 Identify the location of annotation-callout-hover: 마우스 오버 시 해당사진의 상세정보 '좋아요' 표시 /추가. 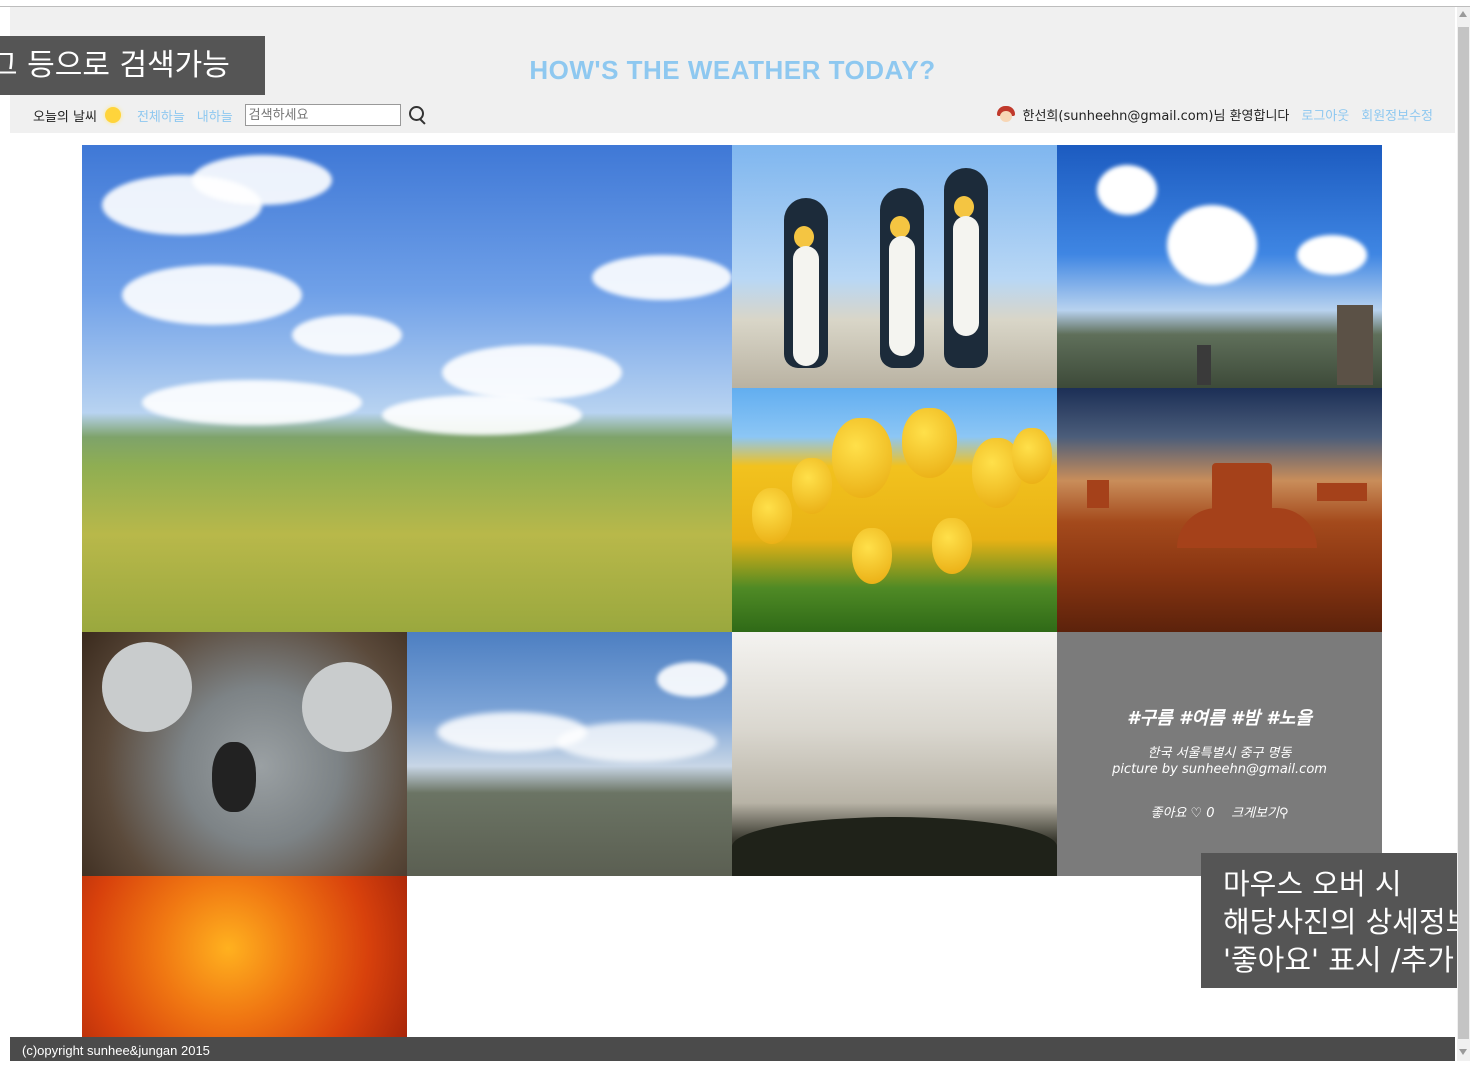
(1335, 920).